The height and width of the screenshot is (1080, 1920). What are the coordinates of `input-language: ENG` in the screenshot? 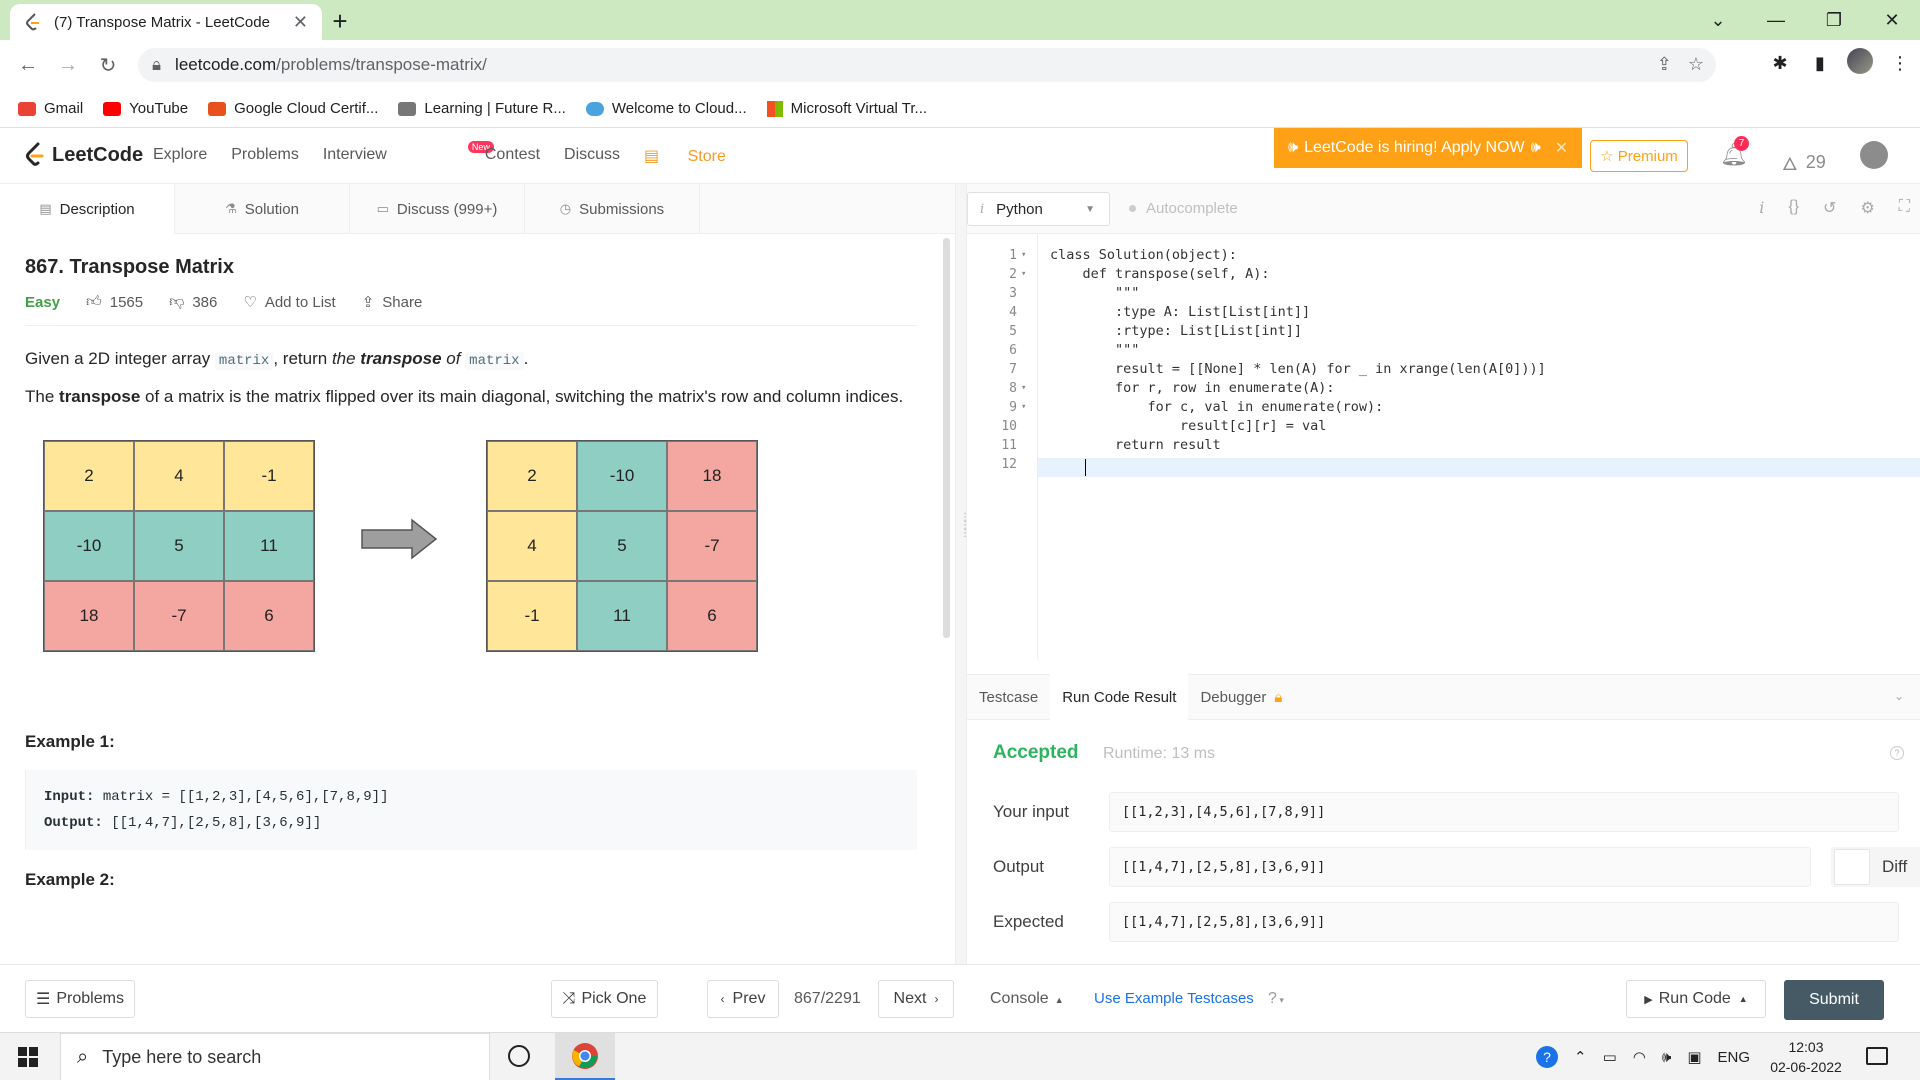 It's located at (1734, 1057).